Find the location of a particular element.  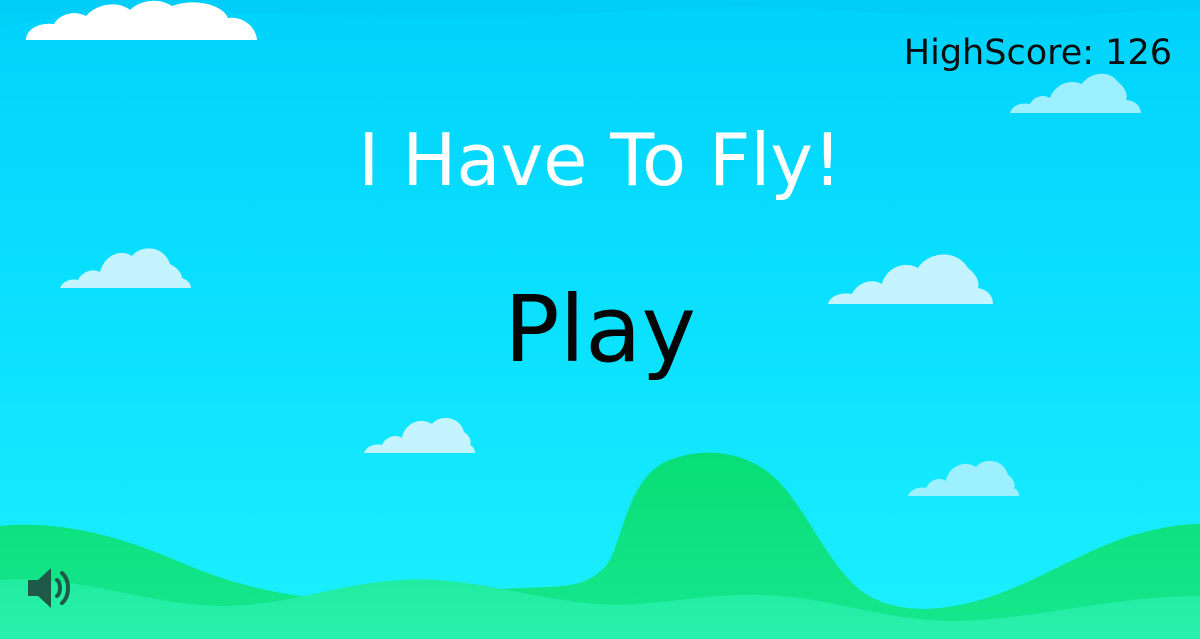

speaker-volume-icon is located at coordinates (49, 588).